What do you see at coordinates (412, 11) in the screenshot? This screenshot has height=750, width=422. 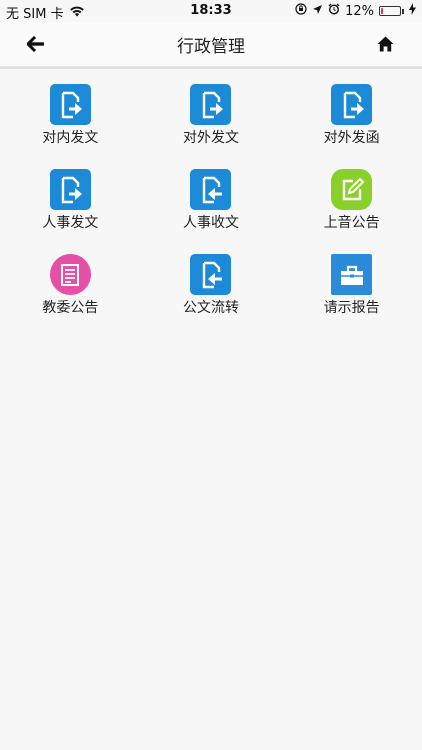 I see `charging-icon` at bounding box center [412, 11].